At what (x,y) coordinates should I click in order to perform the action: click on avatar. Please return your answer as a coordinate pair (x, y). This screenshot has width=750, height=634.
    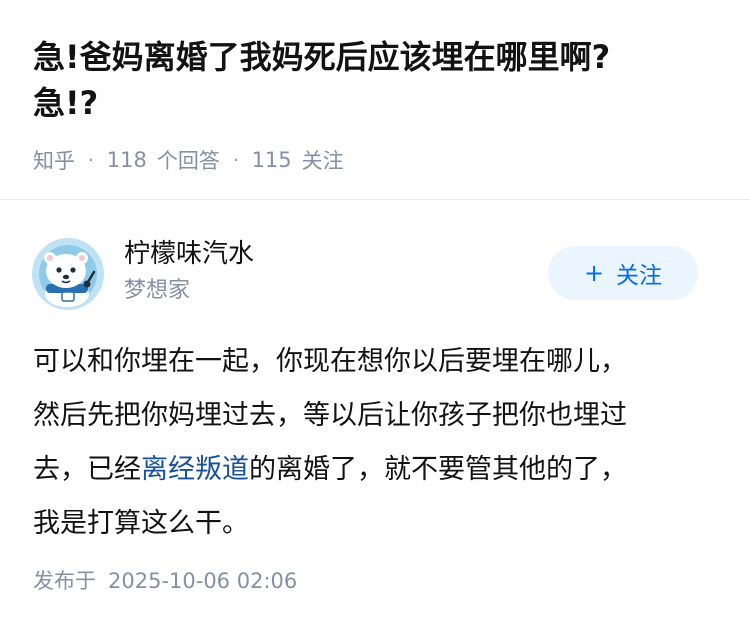
    Looking at the image, I should click on (68, 274).